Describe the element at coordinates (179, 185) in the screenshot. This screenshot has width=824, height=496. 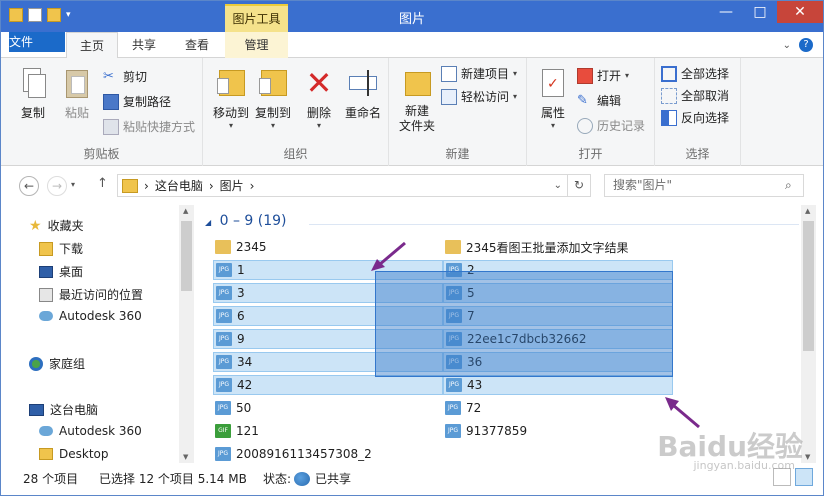
I see `breadcrumb-this-pc: 这台电脑` at that location.